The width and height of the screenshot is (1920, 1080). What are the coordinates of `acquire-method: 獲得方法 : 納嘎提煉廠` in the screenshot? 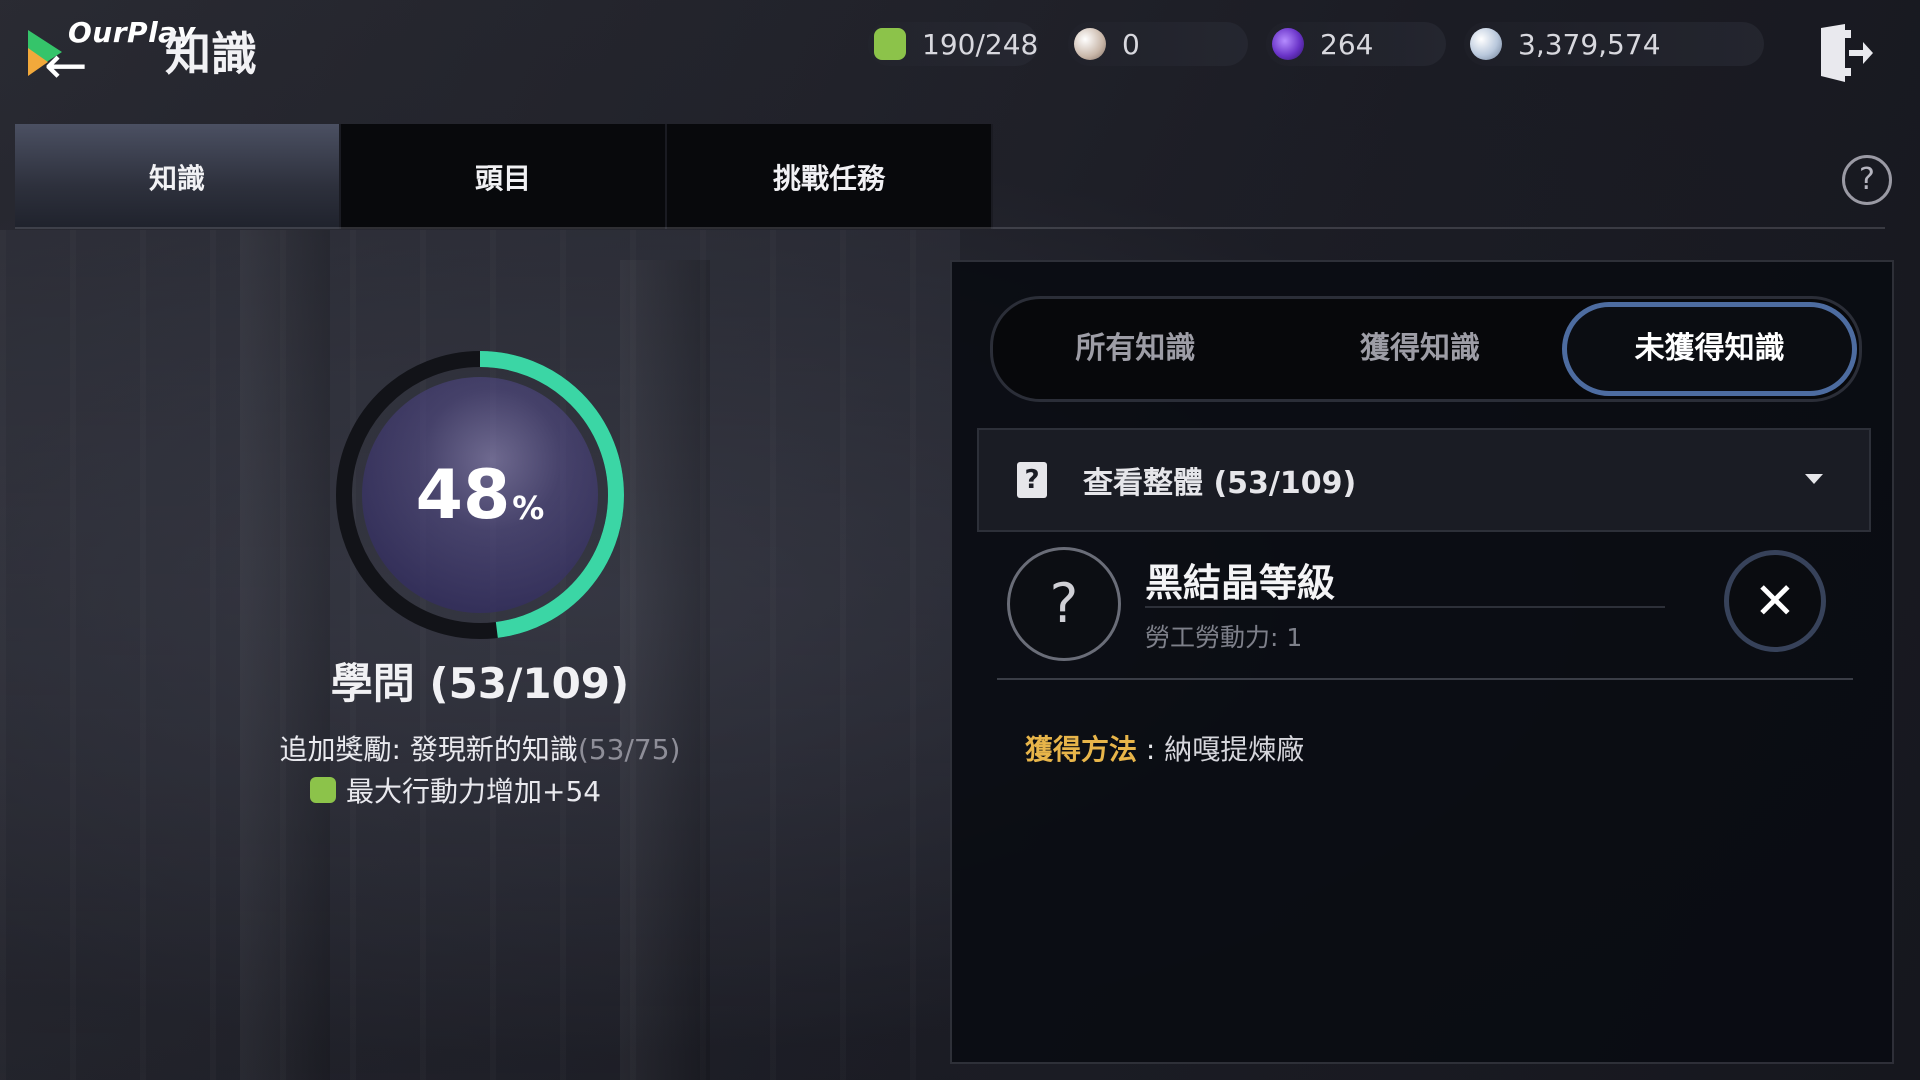 It's located at (1164, 748).